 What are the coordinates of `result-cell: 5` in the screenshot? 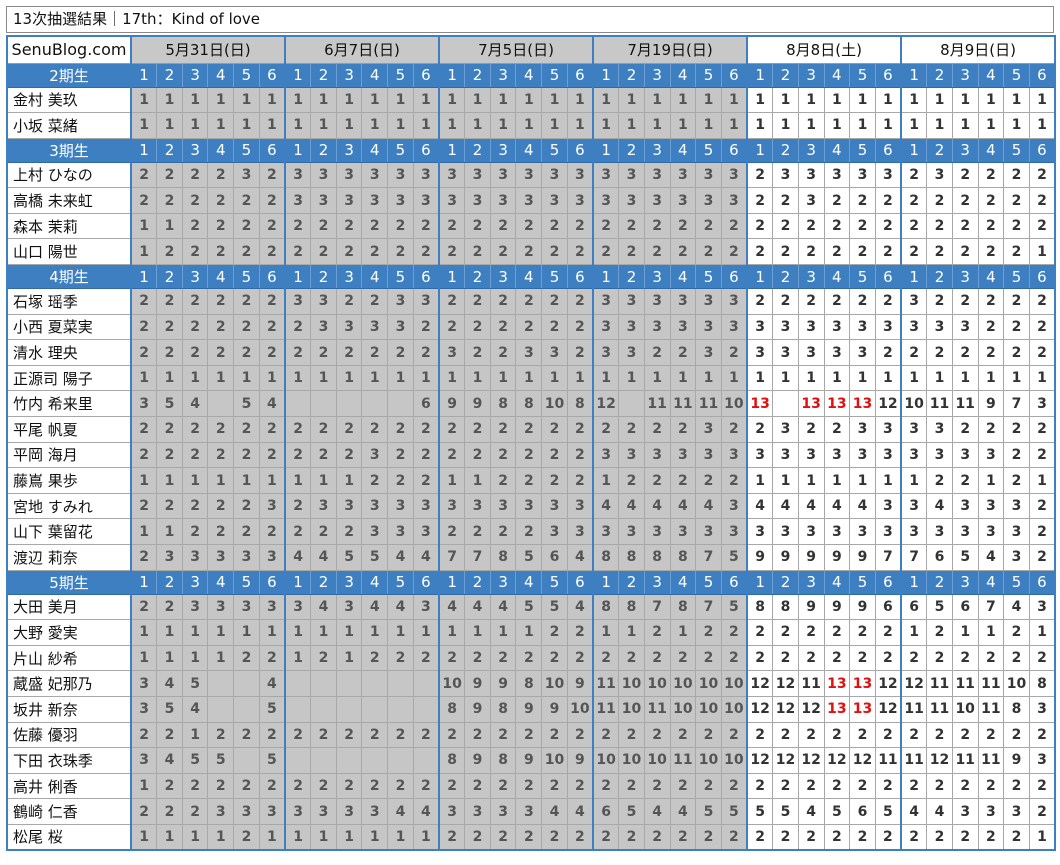 It's located at (888, 811).